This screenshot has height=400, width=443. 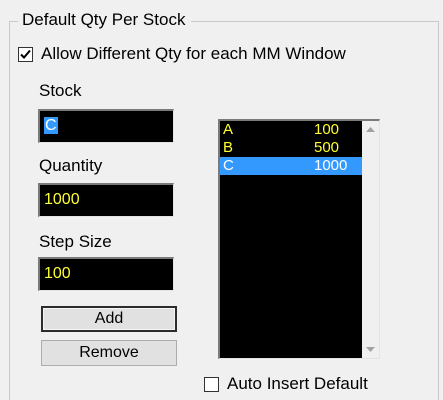 I want to click on step-size-field: 100, so click(x=106, y=274).